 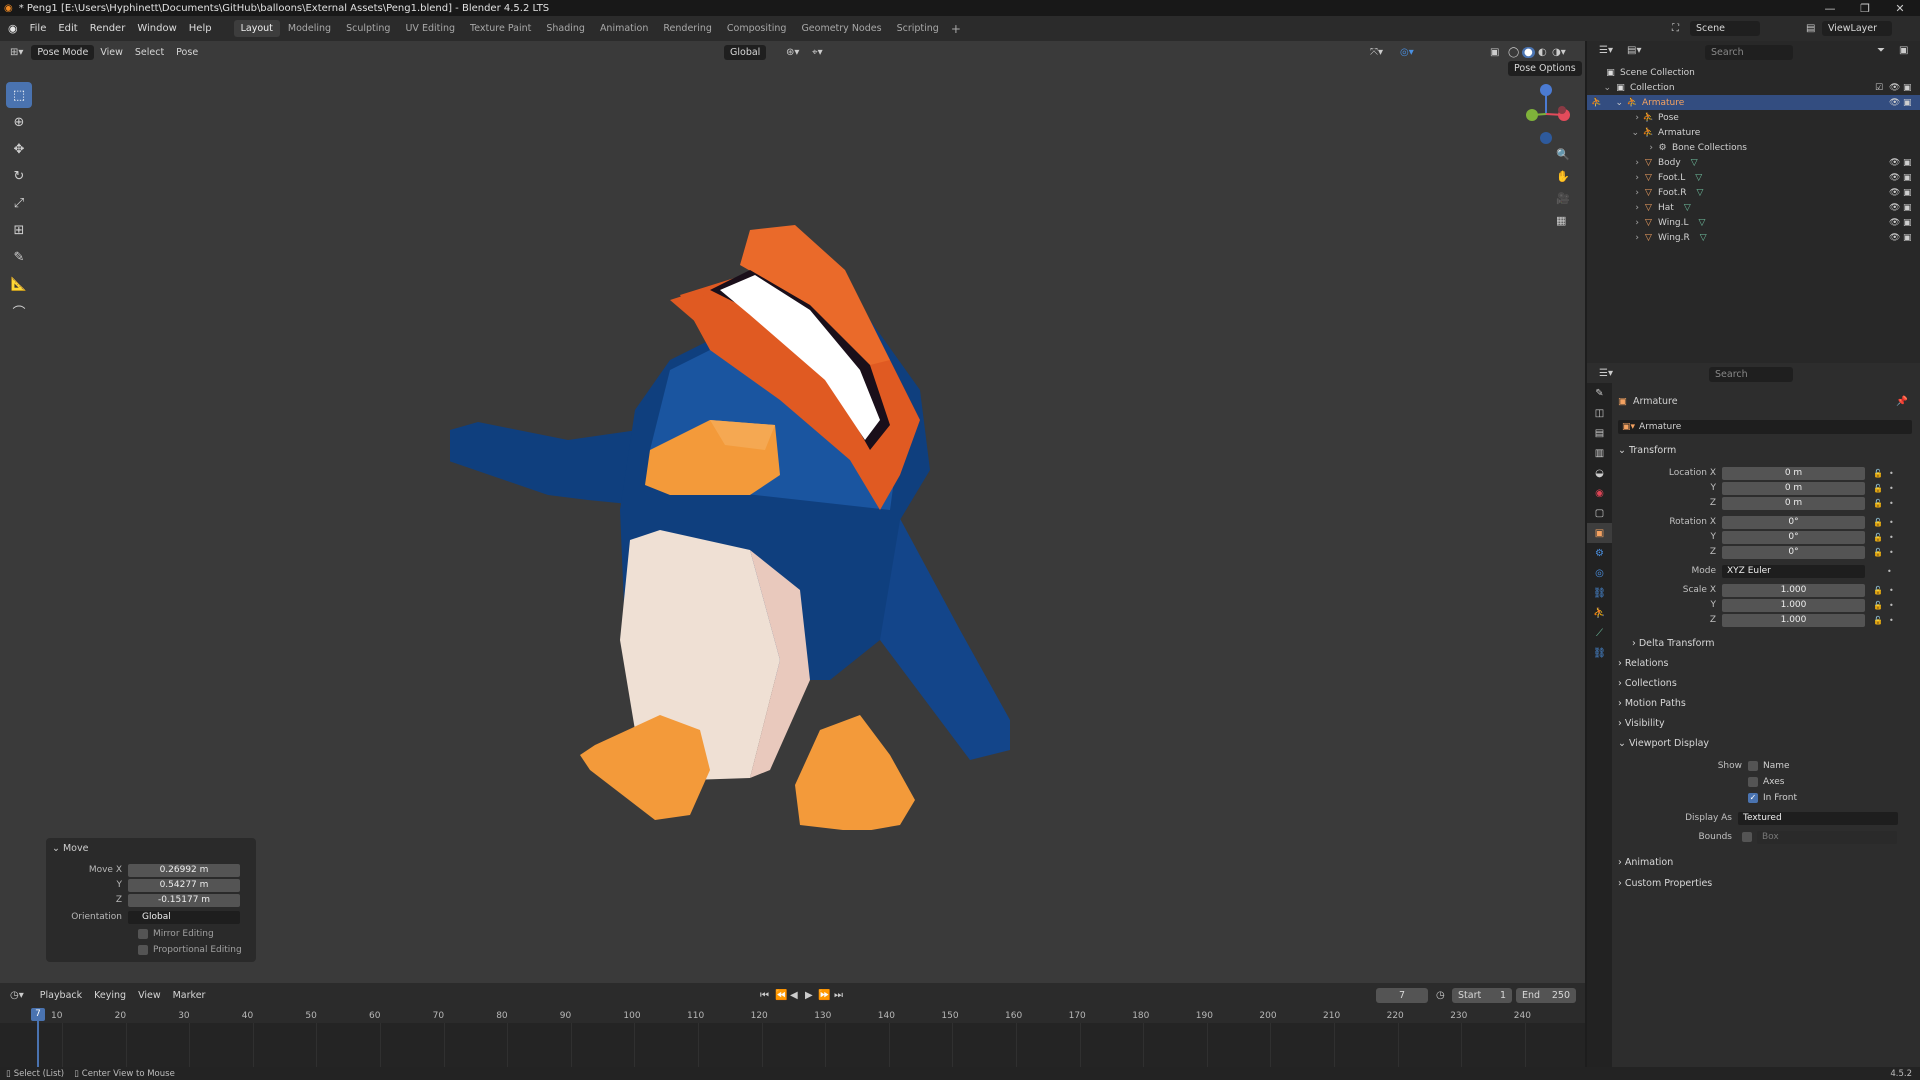 I want to click on outliner-armature-data: ⌄ ⛹ Armature, so click(x=1753, y=132).